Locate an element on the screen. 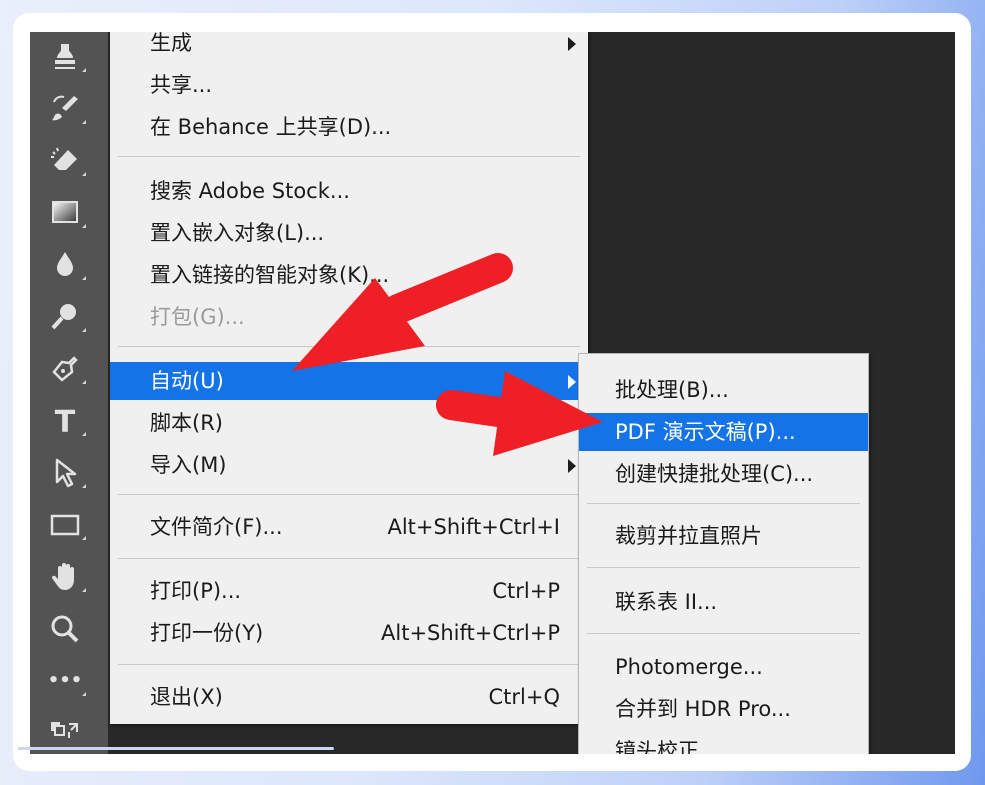 Image resolution: width=985 pixels, height=785 pixels. menu-item-label: 退出(X) is located at coordinates (186, 697).